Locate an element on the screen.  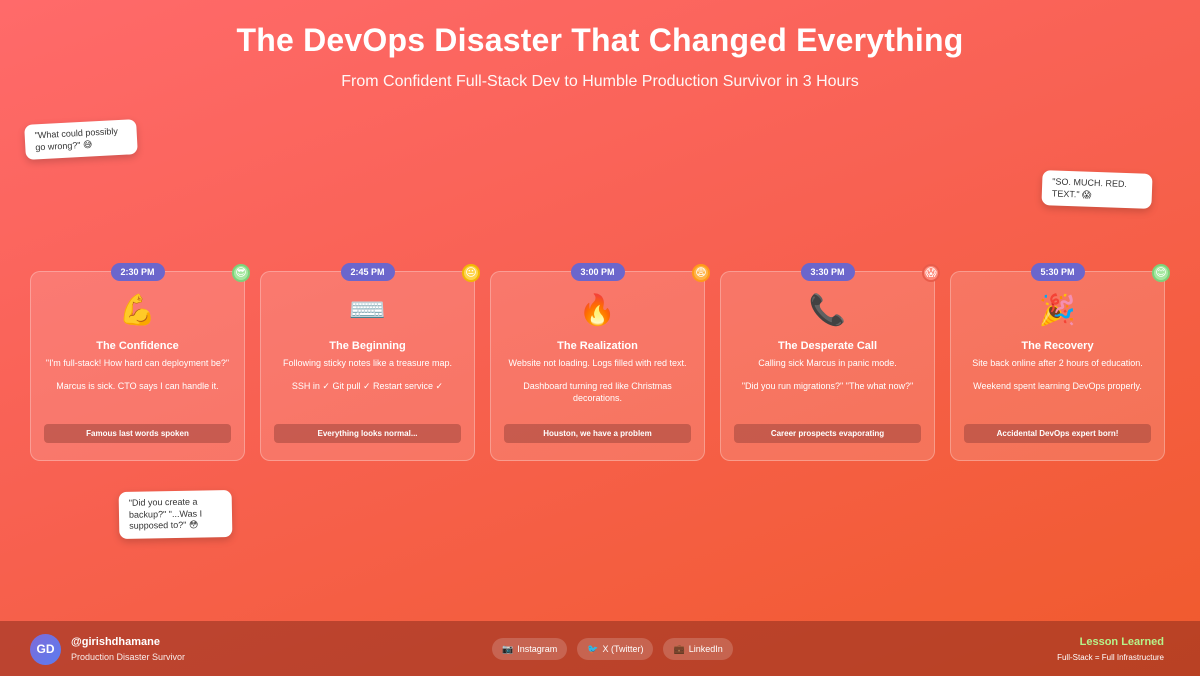
card-title: The Desperate Call is located at coordinates (827, 346).